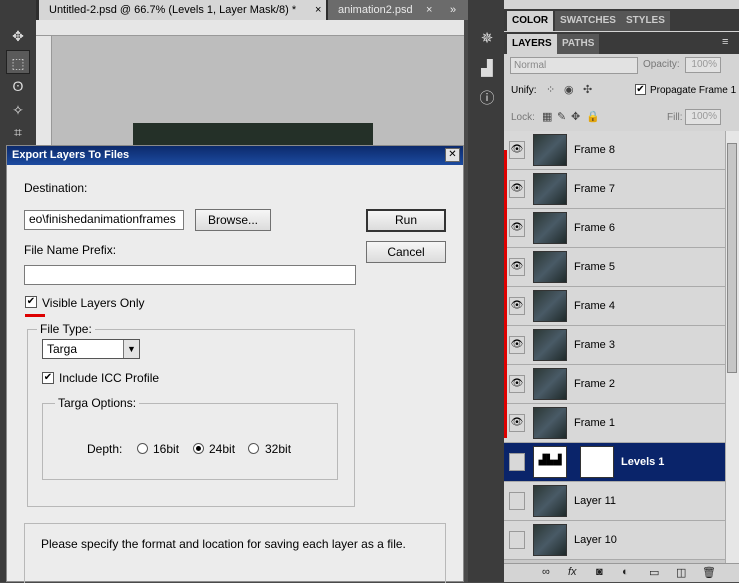 This screenshot has width=739, height=583. What do you see at coordinates (406, 220) in the screenshot?
I see `run-button: Run` at bounding box center [406, 220].